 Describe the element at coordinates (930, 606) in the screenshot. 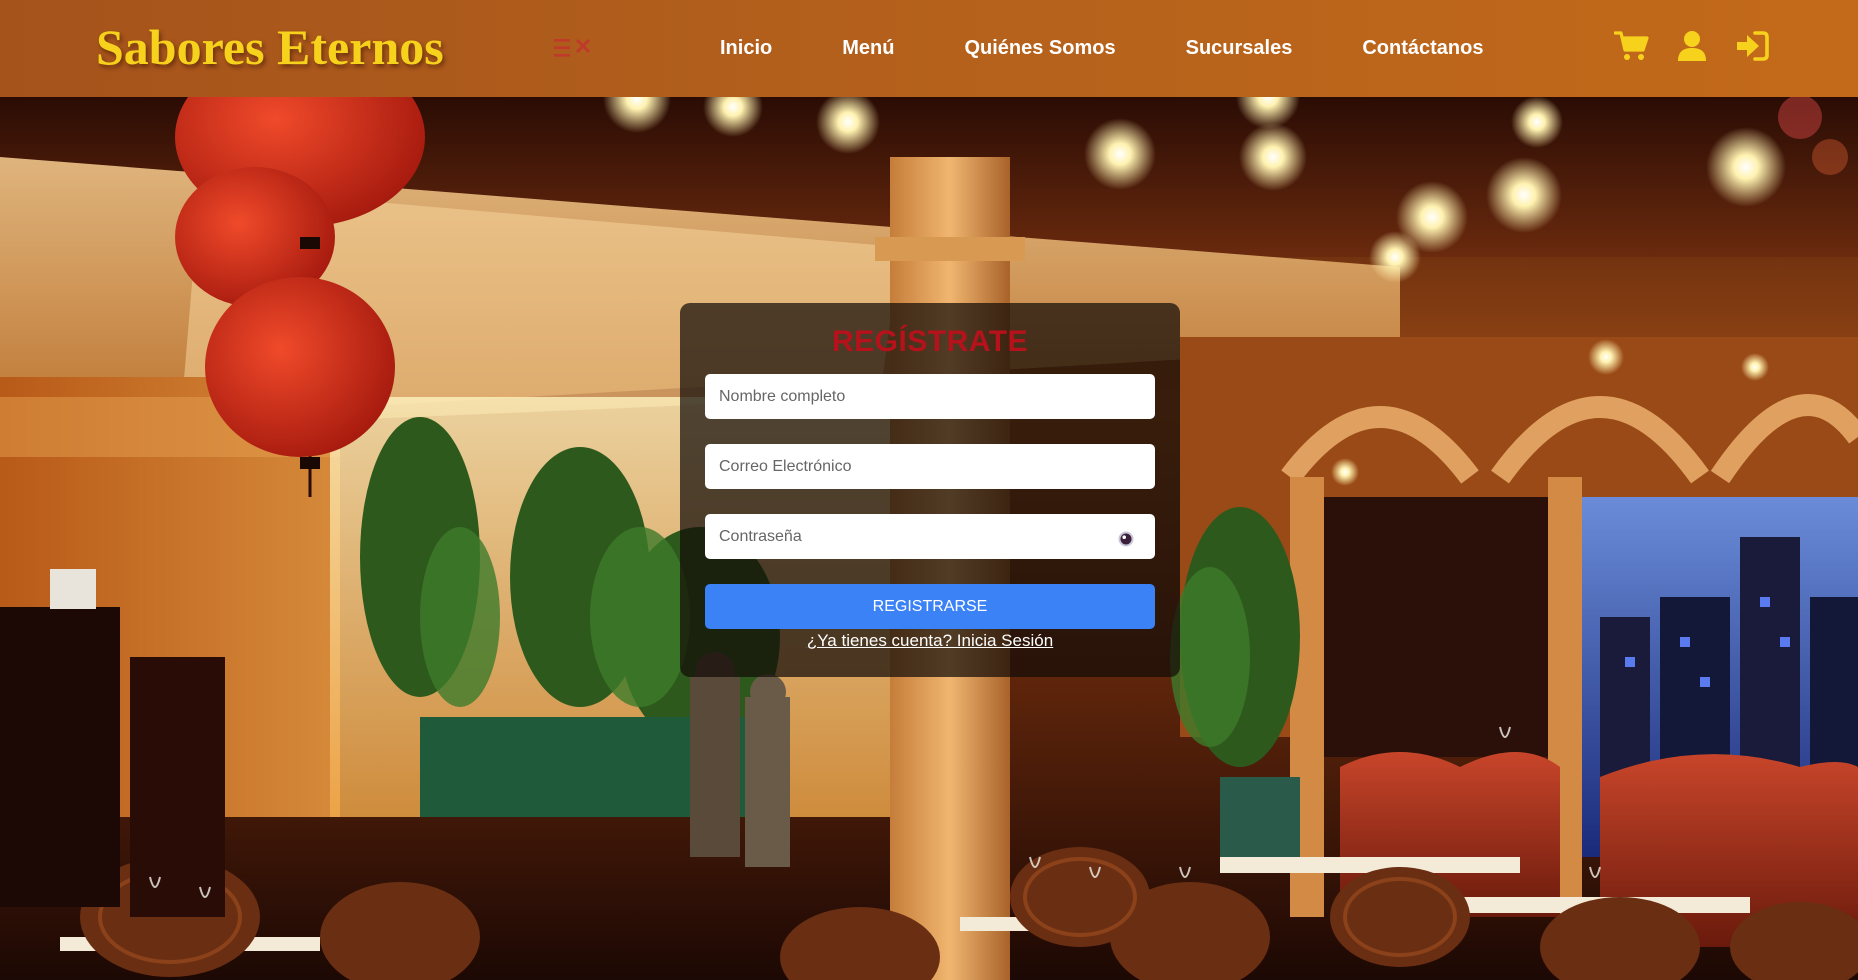

I see `register-button: REGISTRARSE` at that location.